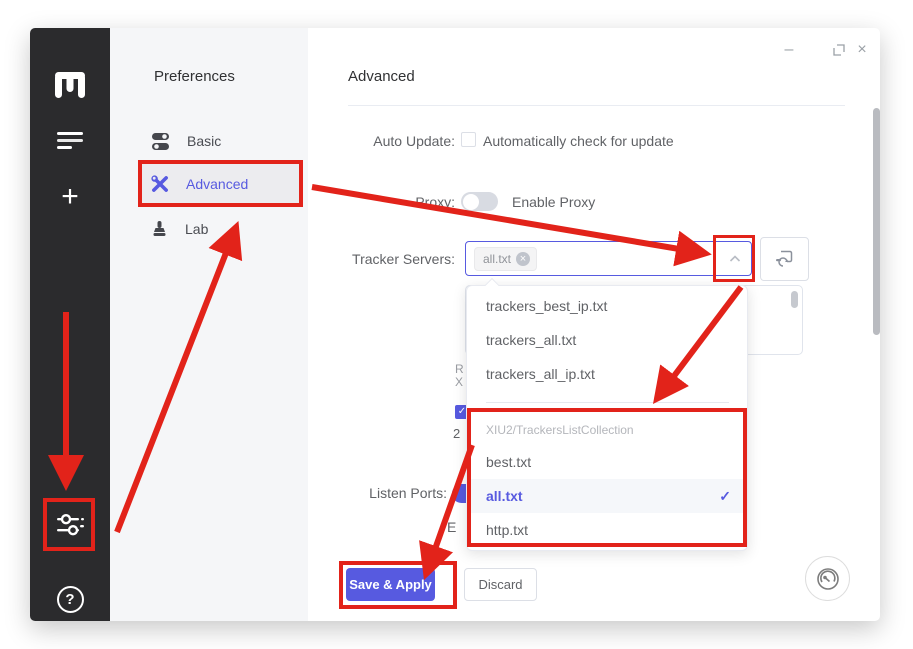 The image size is (913, 649). What do you see at coordinates (414, 141) in the screenshot?
I see `auto-update-label: Auto Update:` at bounding box center [414, 141].